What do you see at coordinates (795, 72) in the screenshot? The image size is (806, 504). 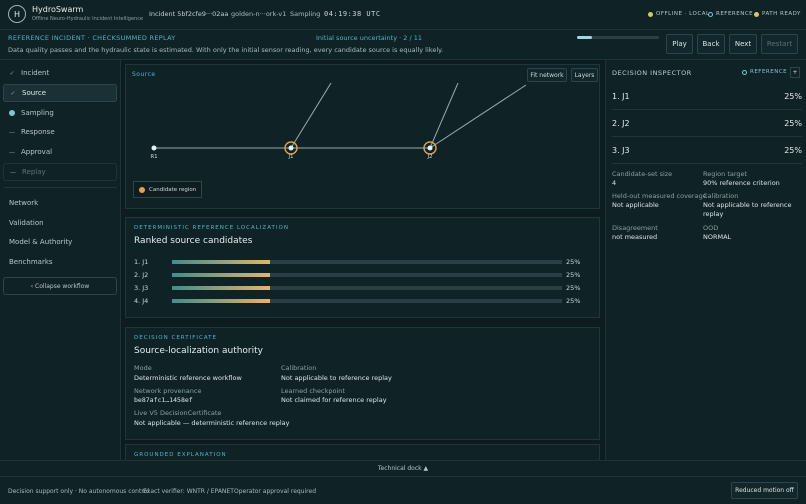 I see `expand-inspector-button: +` at bounding box center [795, 72].